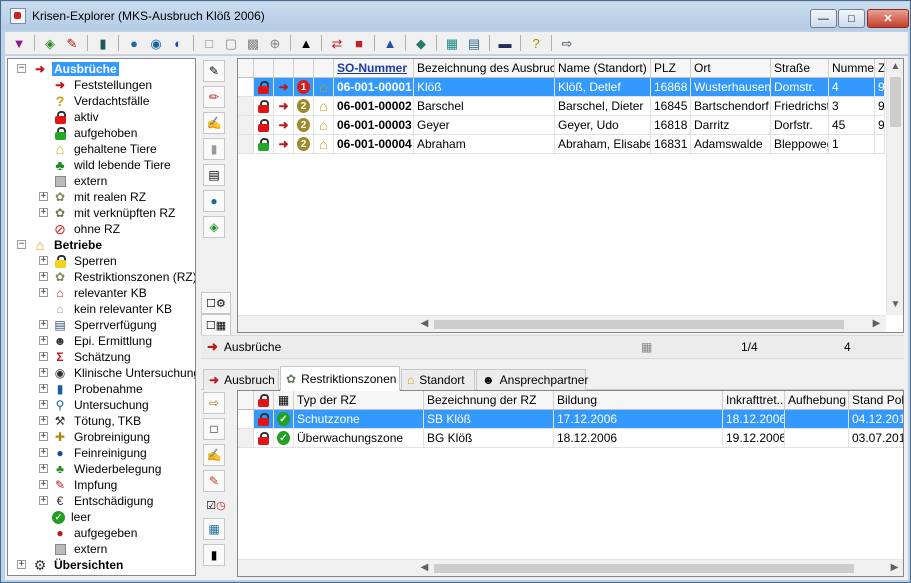 Image resolution: width=911 pixels, height=583 pixels. I want to click on tree-node: + Σ Schätzung, so click(86, 357).